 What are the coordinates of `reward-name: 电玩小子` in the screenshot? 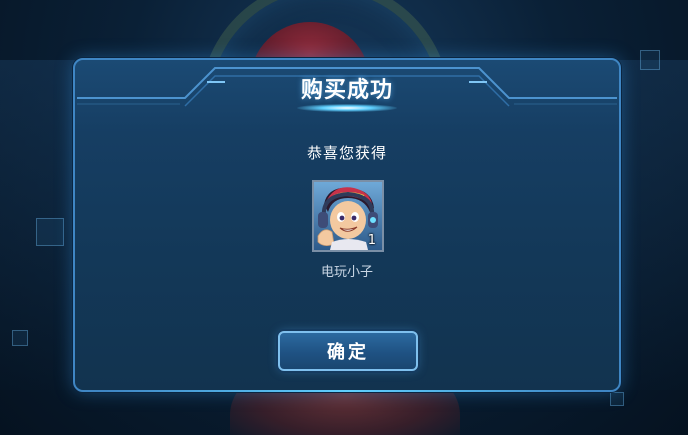 It's located at (346, 272).